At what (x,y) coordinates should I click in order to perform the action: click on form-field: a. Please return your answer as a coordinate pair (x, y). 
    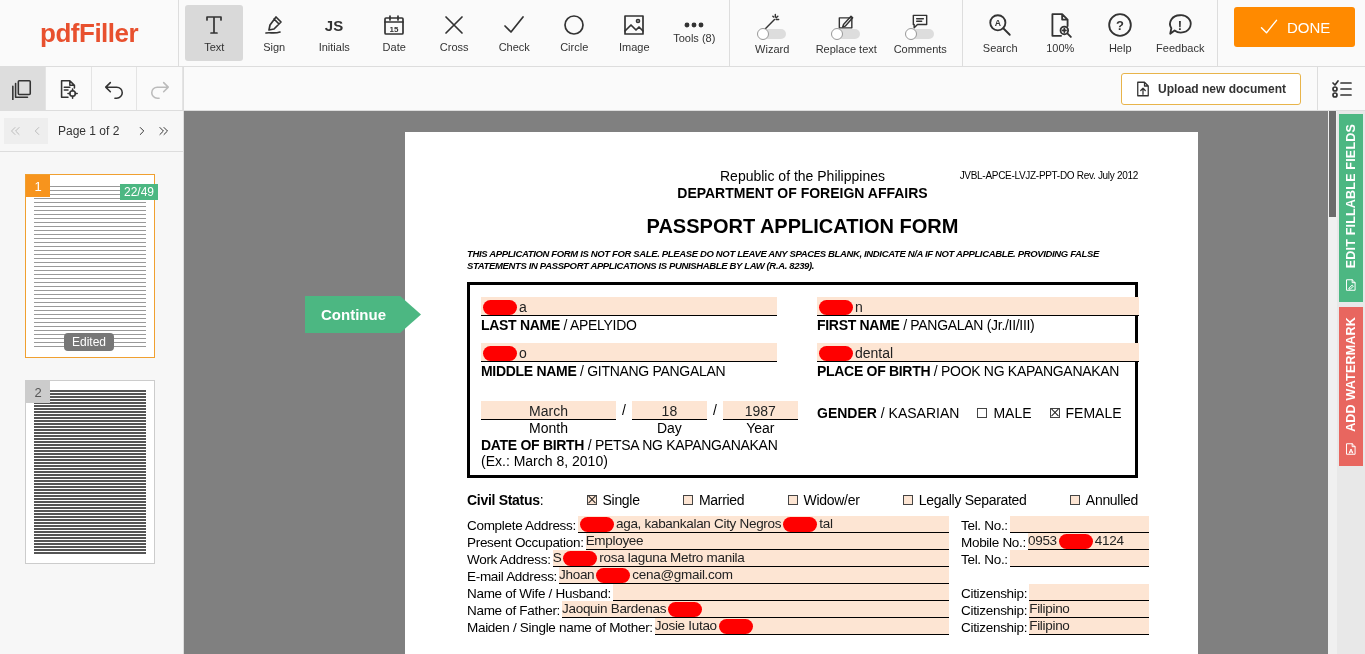
    Looking at the image, I should click on (629, 306).